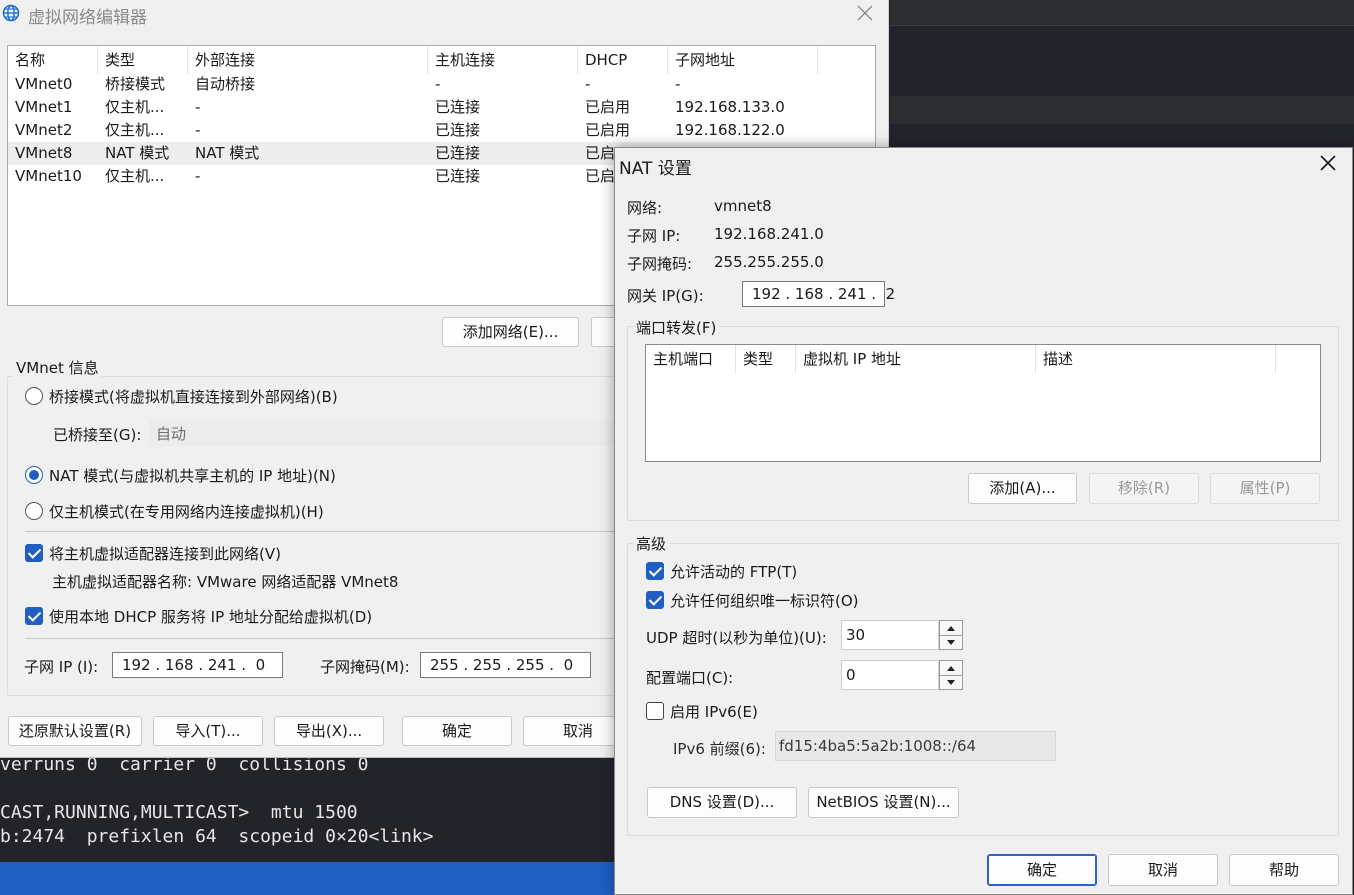 The height and width of the screenshot is (895, 1354). Describe the element at coordinates (655, 711) in the screenshot. I see `enable-ipv6-checkbox` at that location.